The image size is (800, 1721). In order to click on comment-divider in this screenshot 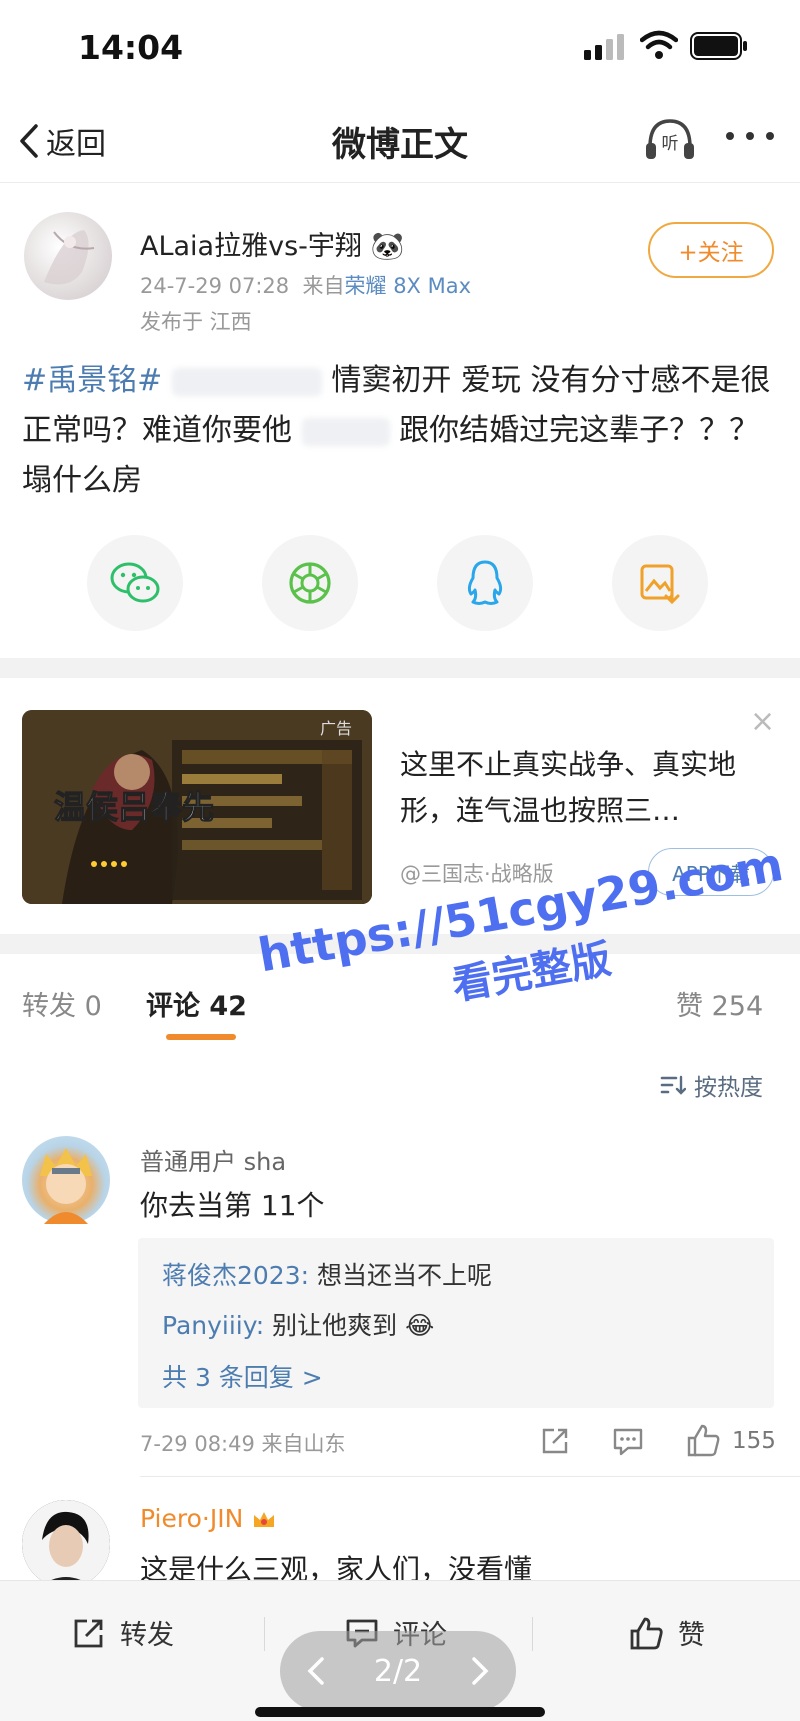, I will do `click(470, 1476)`.